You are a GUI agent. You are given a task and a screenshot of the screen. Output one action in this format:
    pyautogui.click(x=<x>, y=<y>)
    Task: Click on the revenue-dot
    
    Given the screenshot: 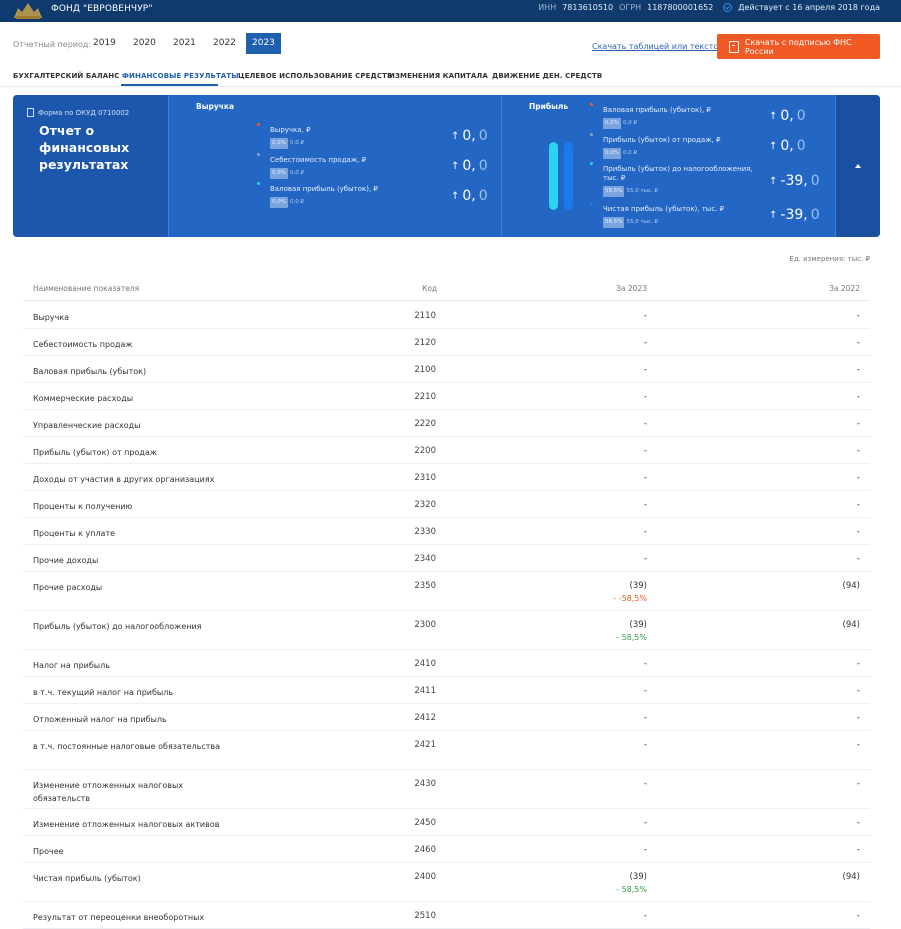 What is the action you would take?
    pyautogui.click(x=258, y=124)
    